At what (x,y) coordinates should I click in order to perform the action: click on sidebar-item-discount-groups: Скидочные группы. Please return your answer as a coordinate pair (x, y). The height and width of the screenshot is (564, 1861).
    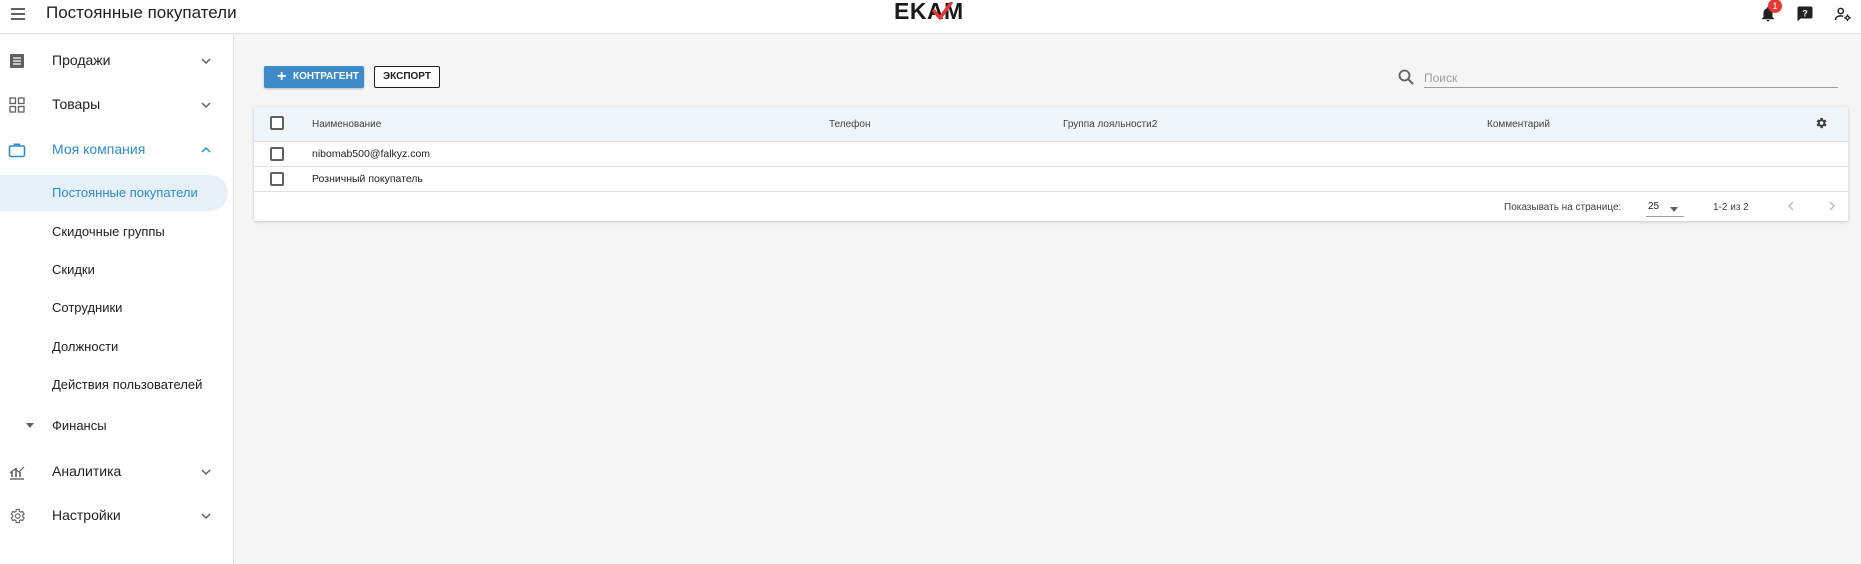
    Looking at the image, I should click on (114, 232).